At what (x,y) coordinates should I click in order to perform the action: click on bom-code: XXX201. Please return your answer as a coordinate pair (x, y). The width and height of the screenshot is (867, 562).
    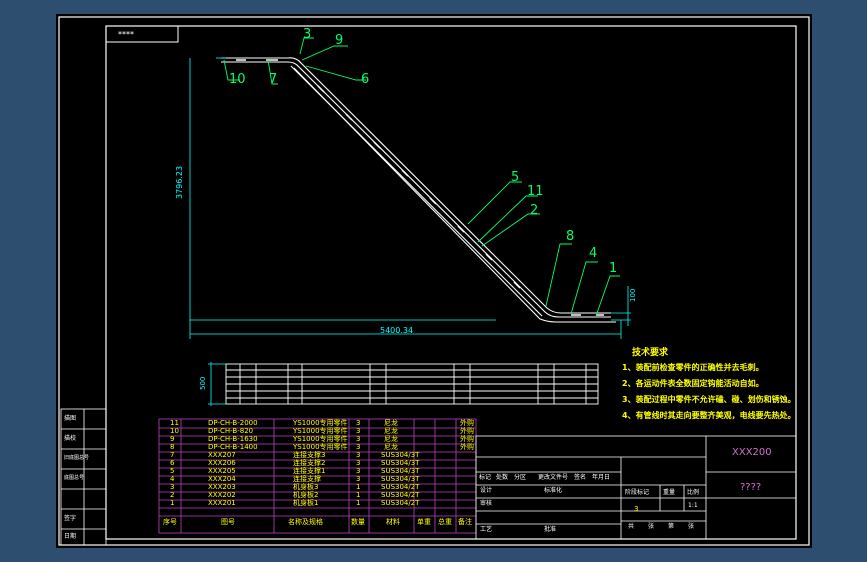
    Looking at the image, I should click on (222, 503).